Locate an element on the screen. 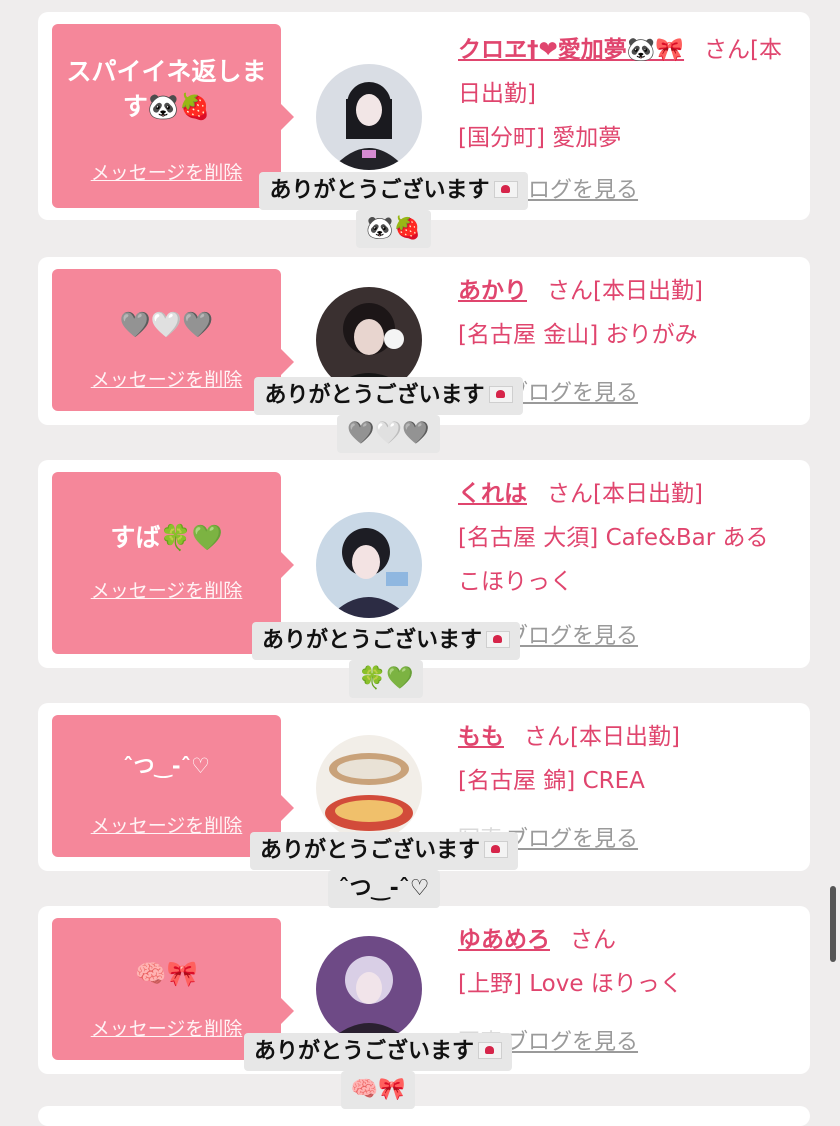  message-text: スパイイネ返します🐼🍓 is located at coordinates (166, 89).